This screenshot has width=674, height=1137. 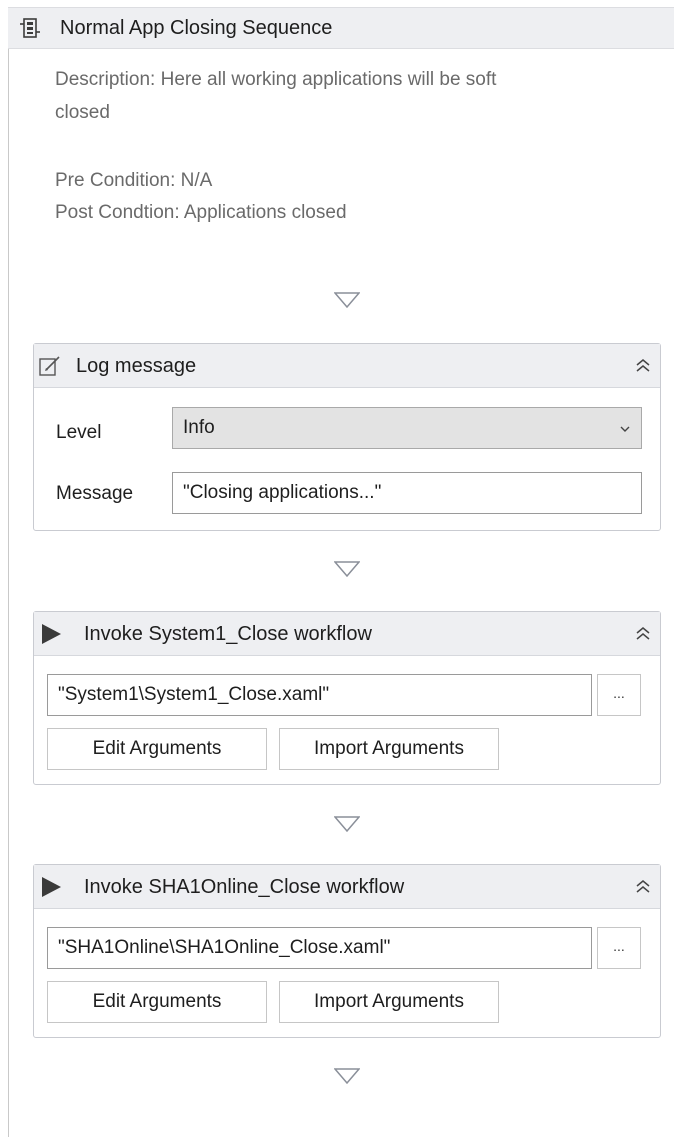 What do you see at coordinates (199, 427) in the screenshot?
I see `level-dropdown-value: Info` at bounding box center [199, 427].